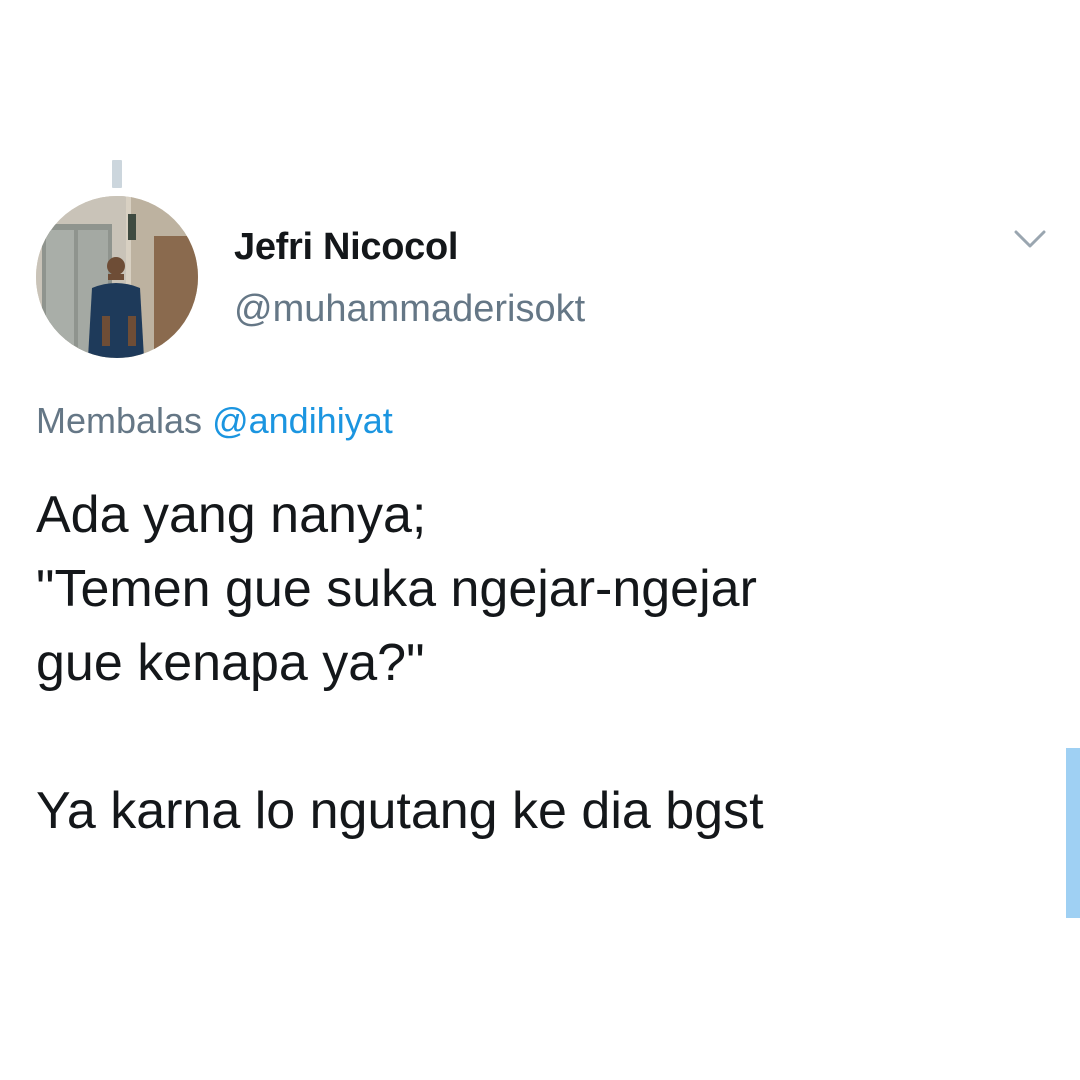 This screenshot has height=1080, width=1080. What do you see at coordinates (117, 174) in the screenshot?
I see `thread-connector-line` at bounding box center [117, 174].